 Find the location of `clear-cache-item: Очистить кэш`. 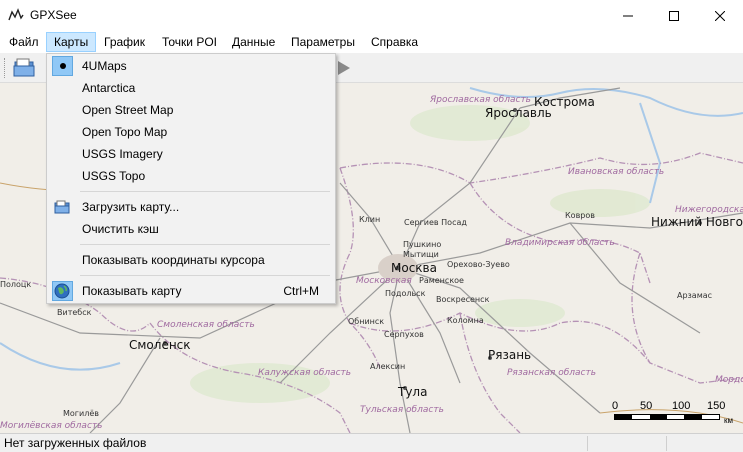

clear-cache-item: Очистить кэш is located at coordinates (191, 229).